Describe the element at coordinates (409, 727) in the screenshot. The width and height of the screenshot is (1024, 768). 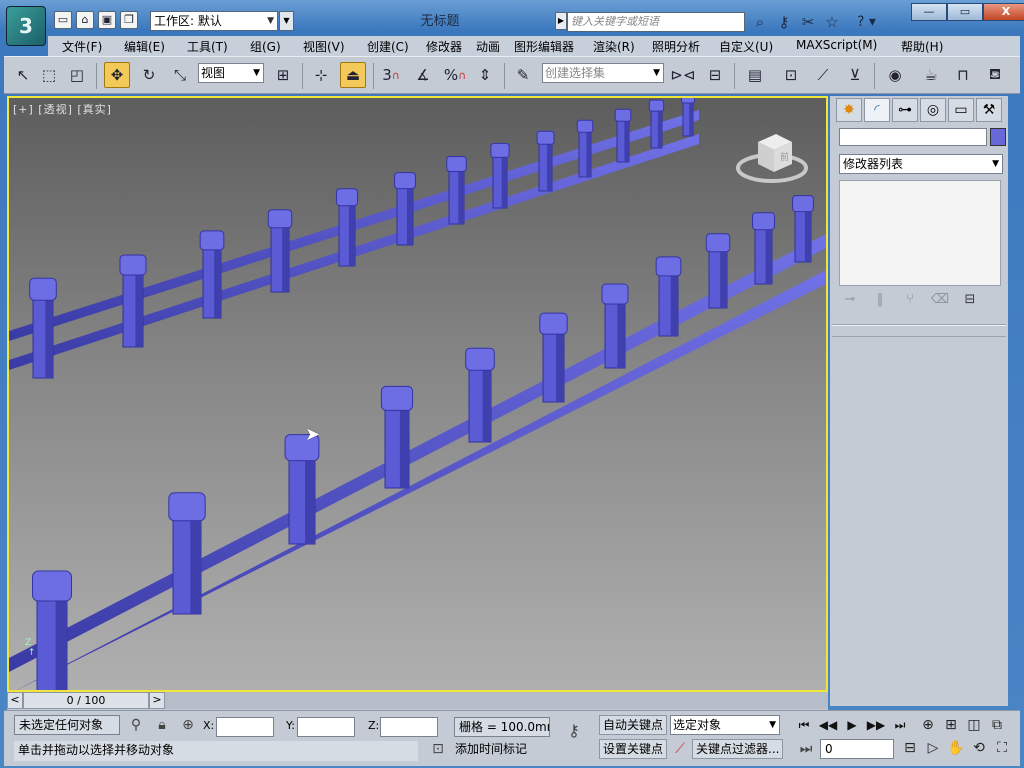
I see `z-coordinate-field` at that location.